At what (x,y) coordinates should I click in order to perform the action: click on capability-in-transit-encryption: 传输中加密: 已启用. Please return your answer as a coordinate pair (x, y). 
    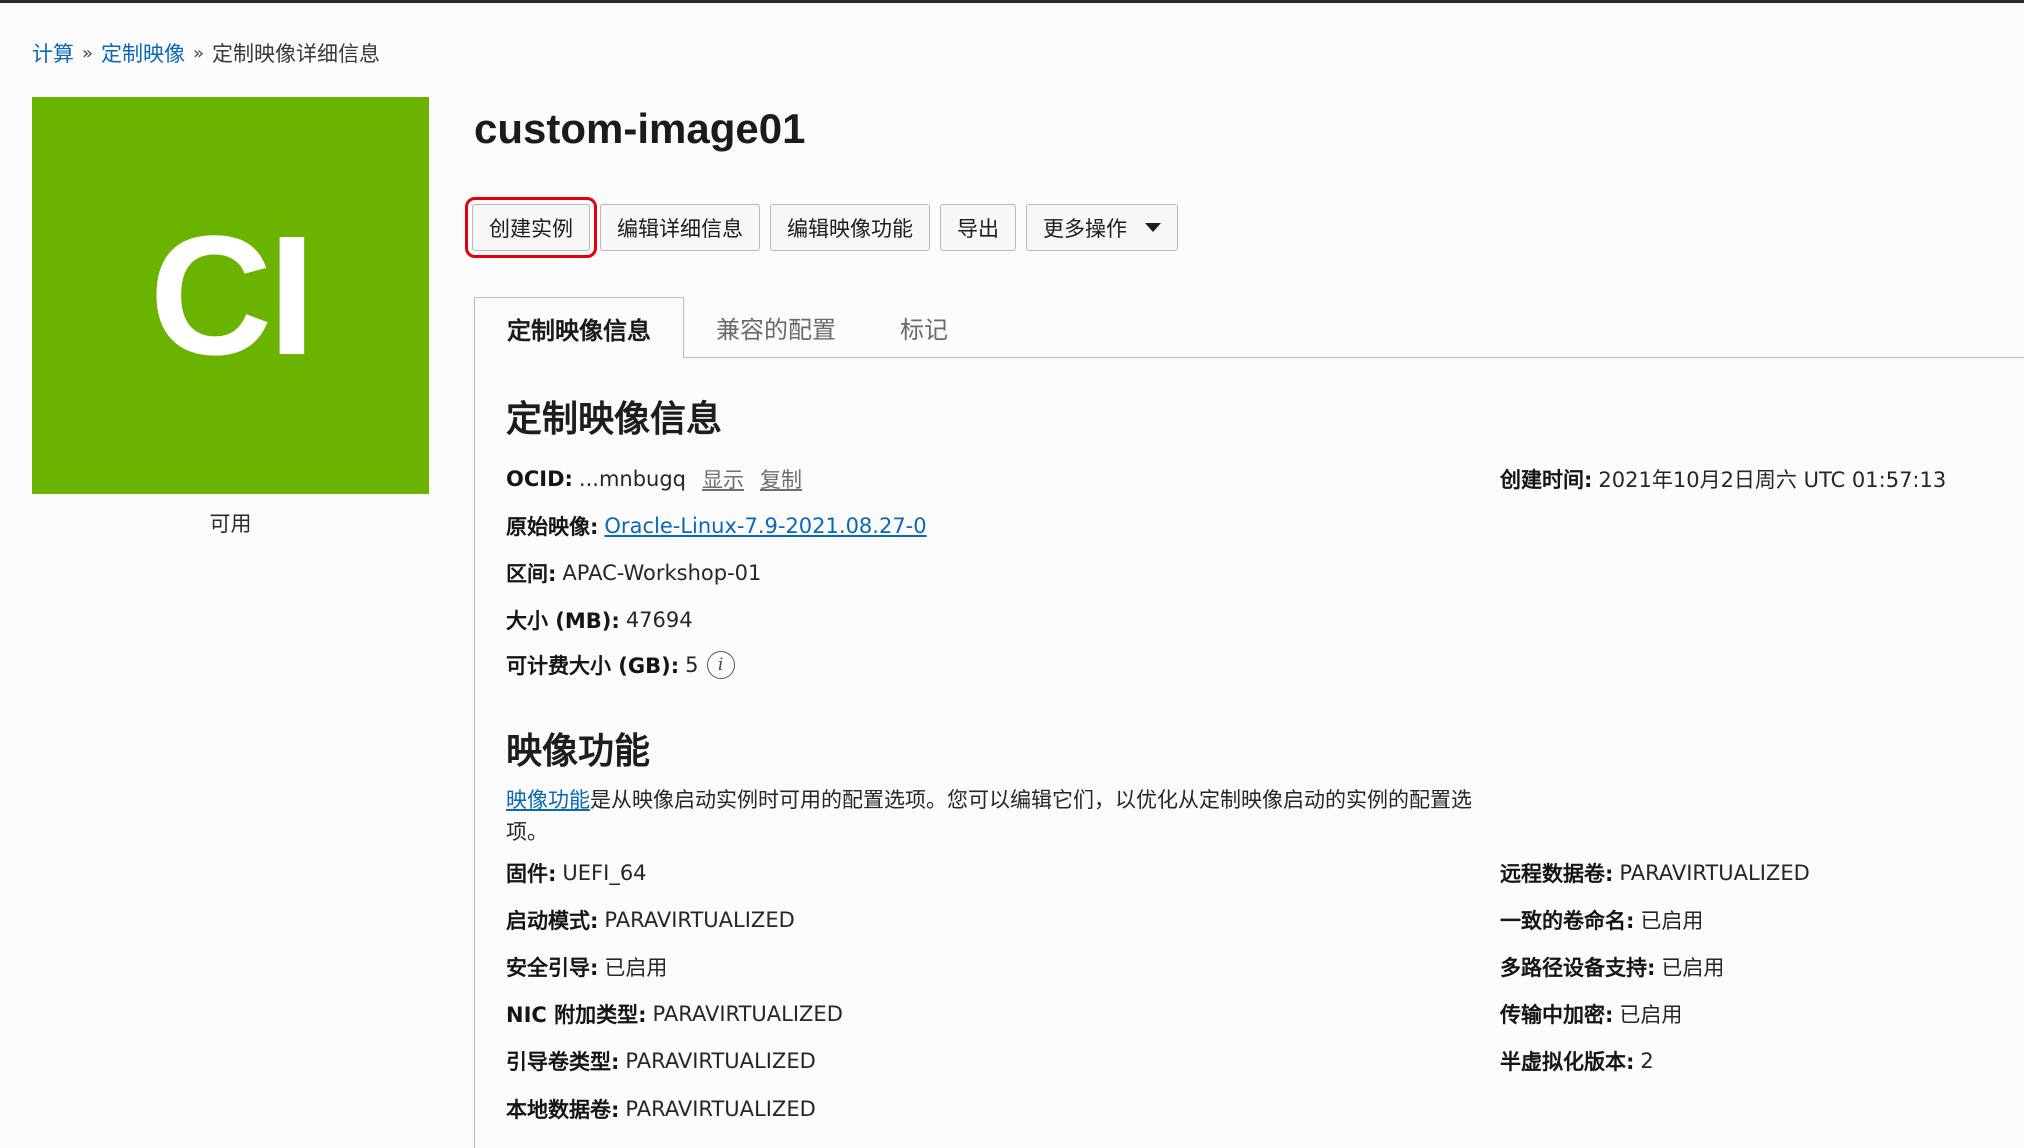
    Looking at the image, I should click on (1591, 1014).